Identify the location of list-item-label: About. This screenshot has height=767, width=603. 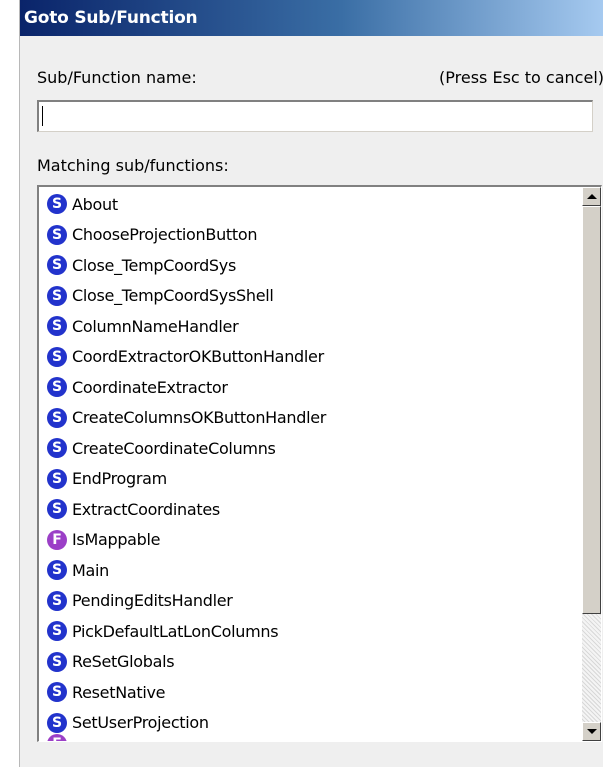
(95, 204).